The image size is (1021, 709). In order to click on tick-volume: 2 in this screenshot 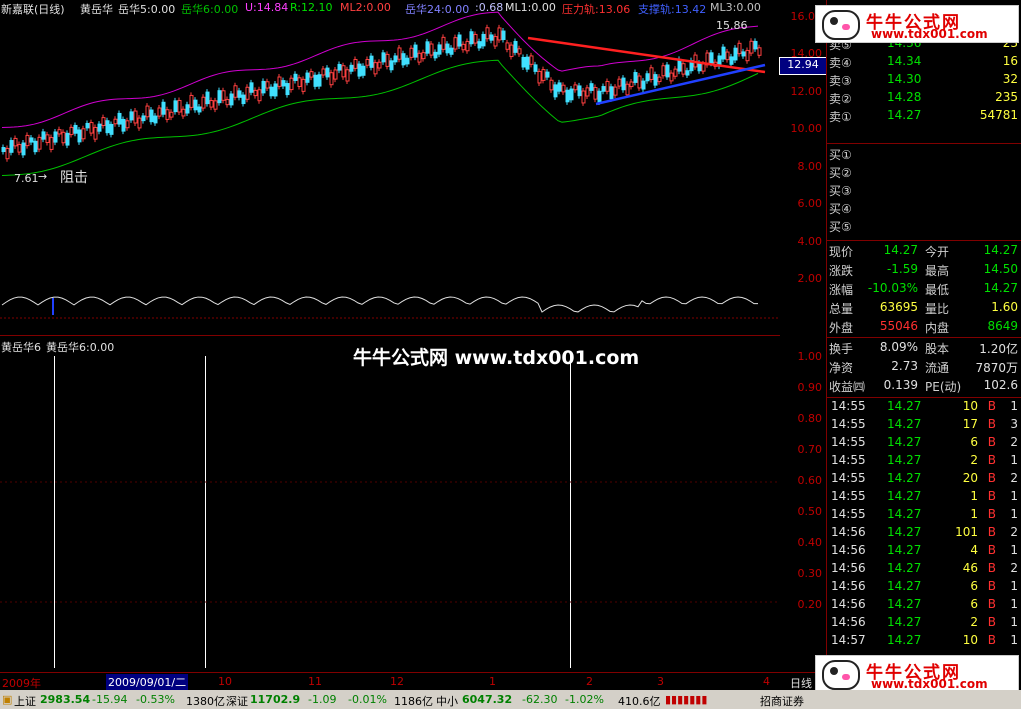, I will do `click(974, 622)`.